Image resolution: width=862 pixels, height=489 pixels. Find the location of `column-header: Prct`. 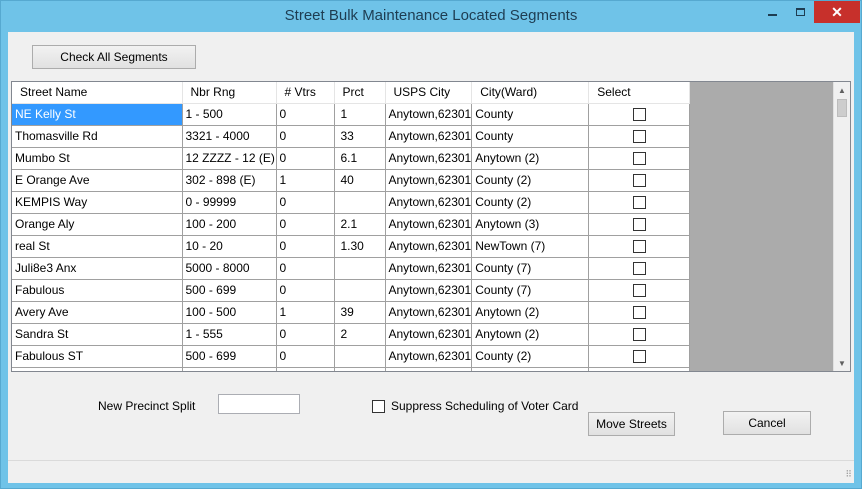

column-header: Prct is located at coordinates (360, 93).